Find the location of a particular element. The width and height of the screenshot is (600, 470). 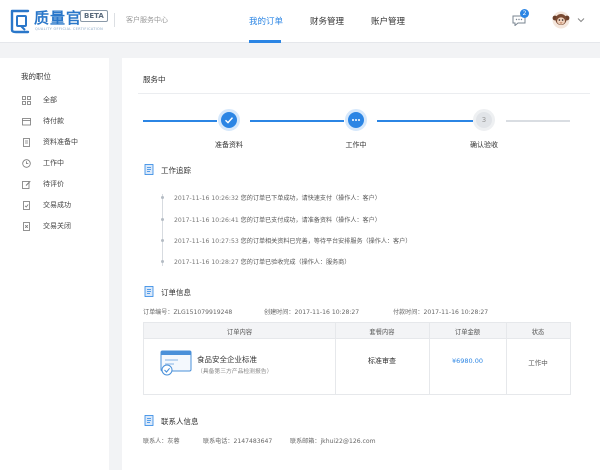

nav-active-indicator is located at coordinates (265, 41).